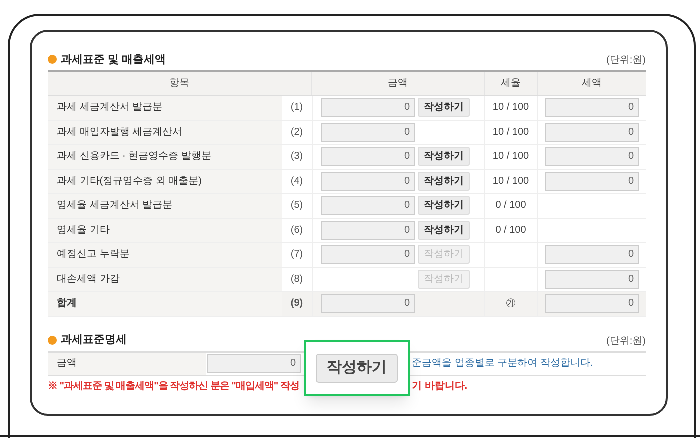 Image resolution: width=700 pixels, height=438 pixels. Describe the element at coordinates (113, 60) in the screenshot. I see `section-title: 과세표준 및 매출세액` at that location.